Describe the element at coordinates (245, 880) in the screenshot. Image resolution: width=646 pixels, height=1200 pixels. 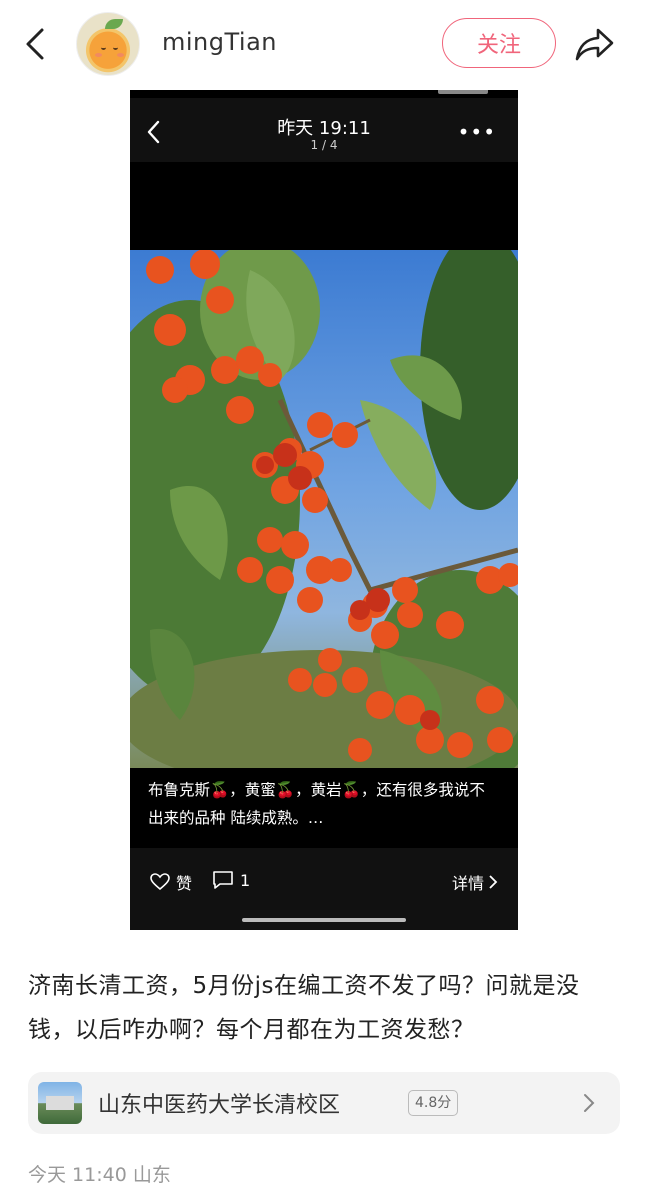
I see `comment-count: 1` at that location.